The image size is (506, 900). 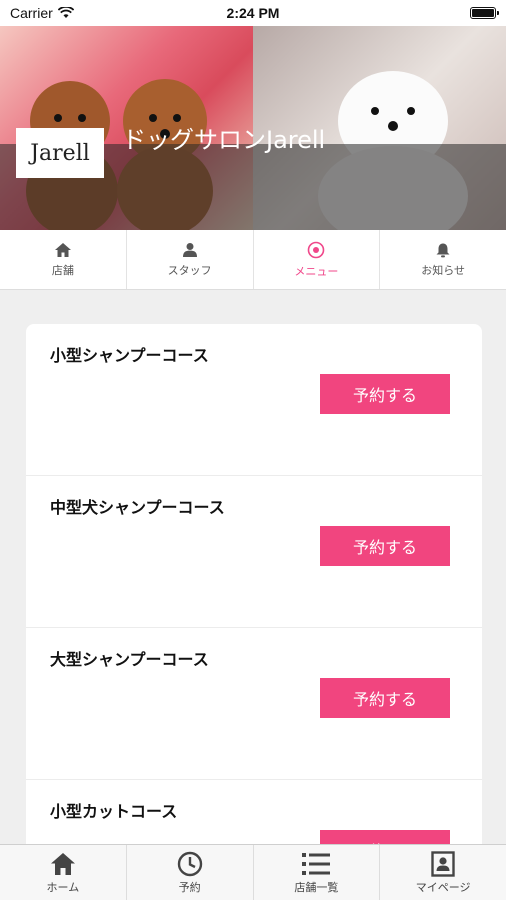 I want to click on battery-icon, so click(x=484, y=13).